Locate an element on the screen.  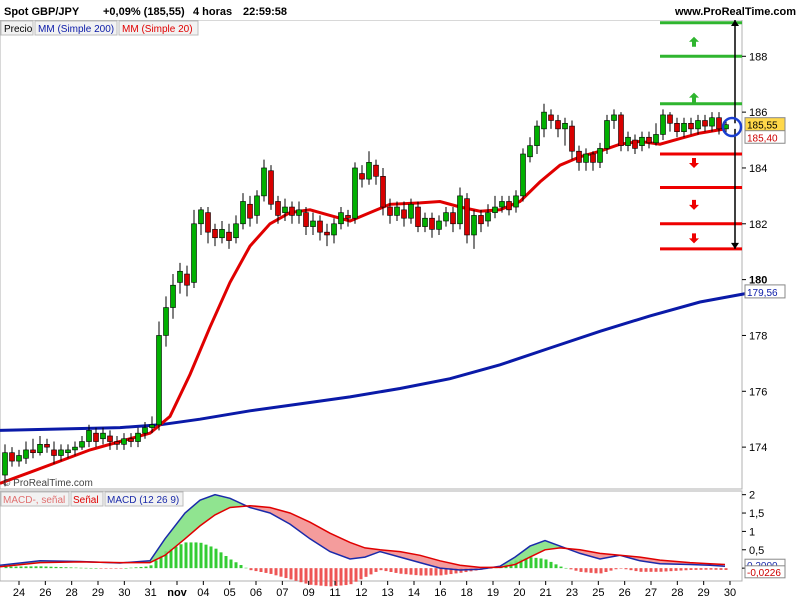
x-tick-label: 25 is located at coordinates (598, 593).